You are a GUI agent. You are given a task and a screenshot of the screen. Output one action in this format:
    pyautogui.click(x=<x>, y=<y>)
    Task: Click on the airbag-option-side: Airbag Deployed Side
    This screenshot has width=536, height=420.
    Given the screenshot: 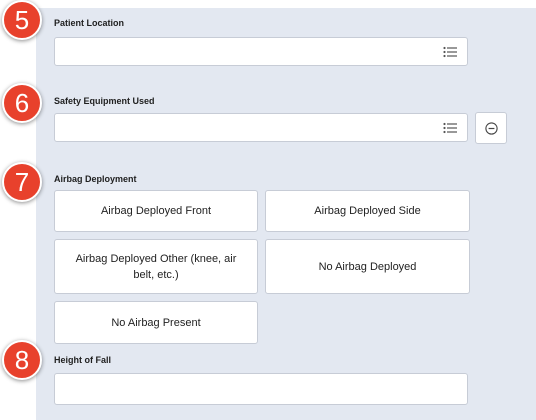 What is the action you would take?
    pyautogui.click(x=367, y=211)
    